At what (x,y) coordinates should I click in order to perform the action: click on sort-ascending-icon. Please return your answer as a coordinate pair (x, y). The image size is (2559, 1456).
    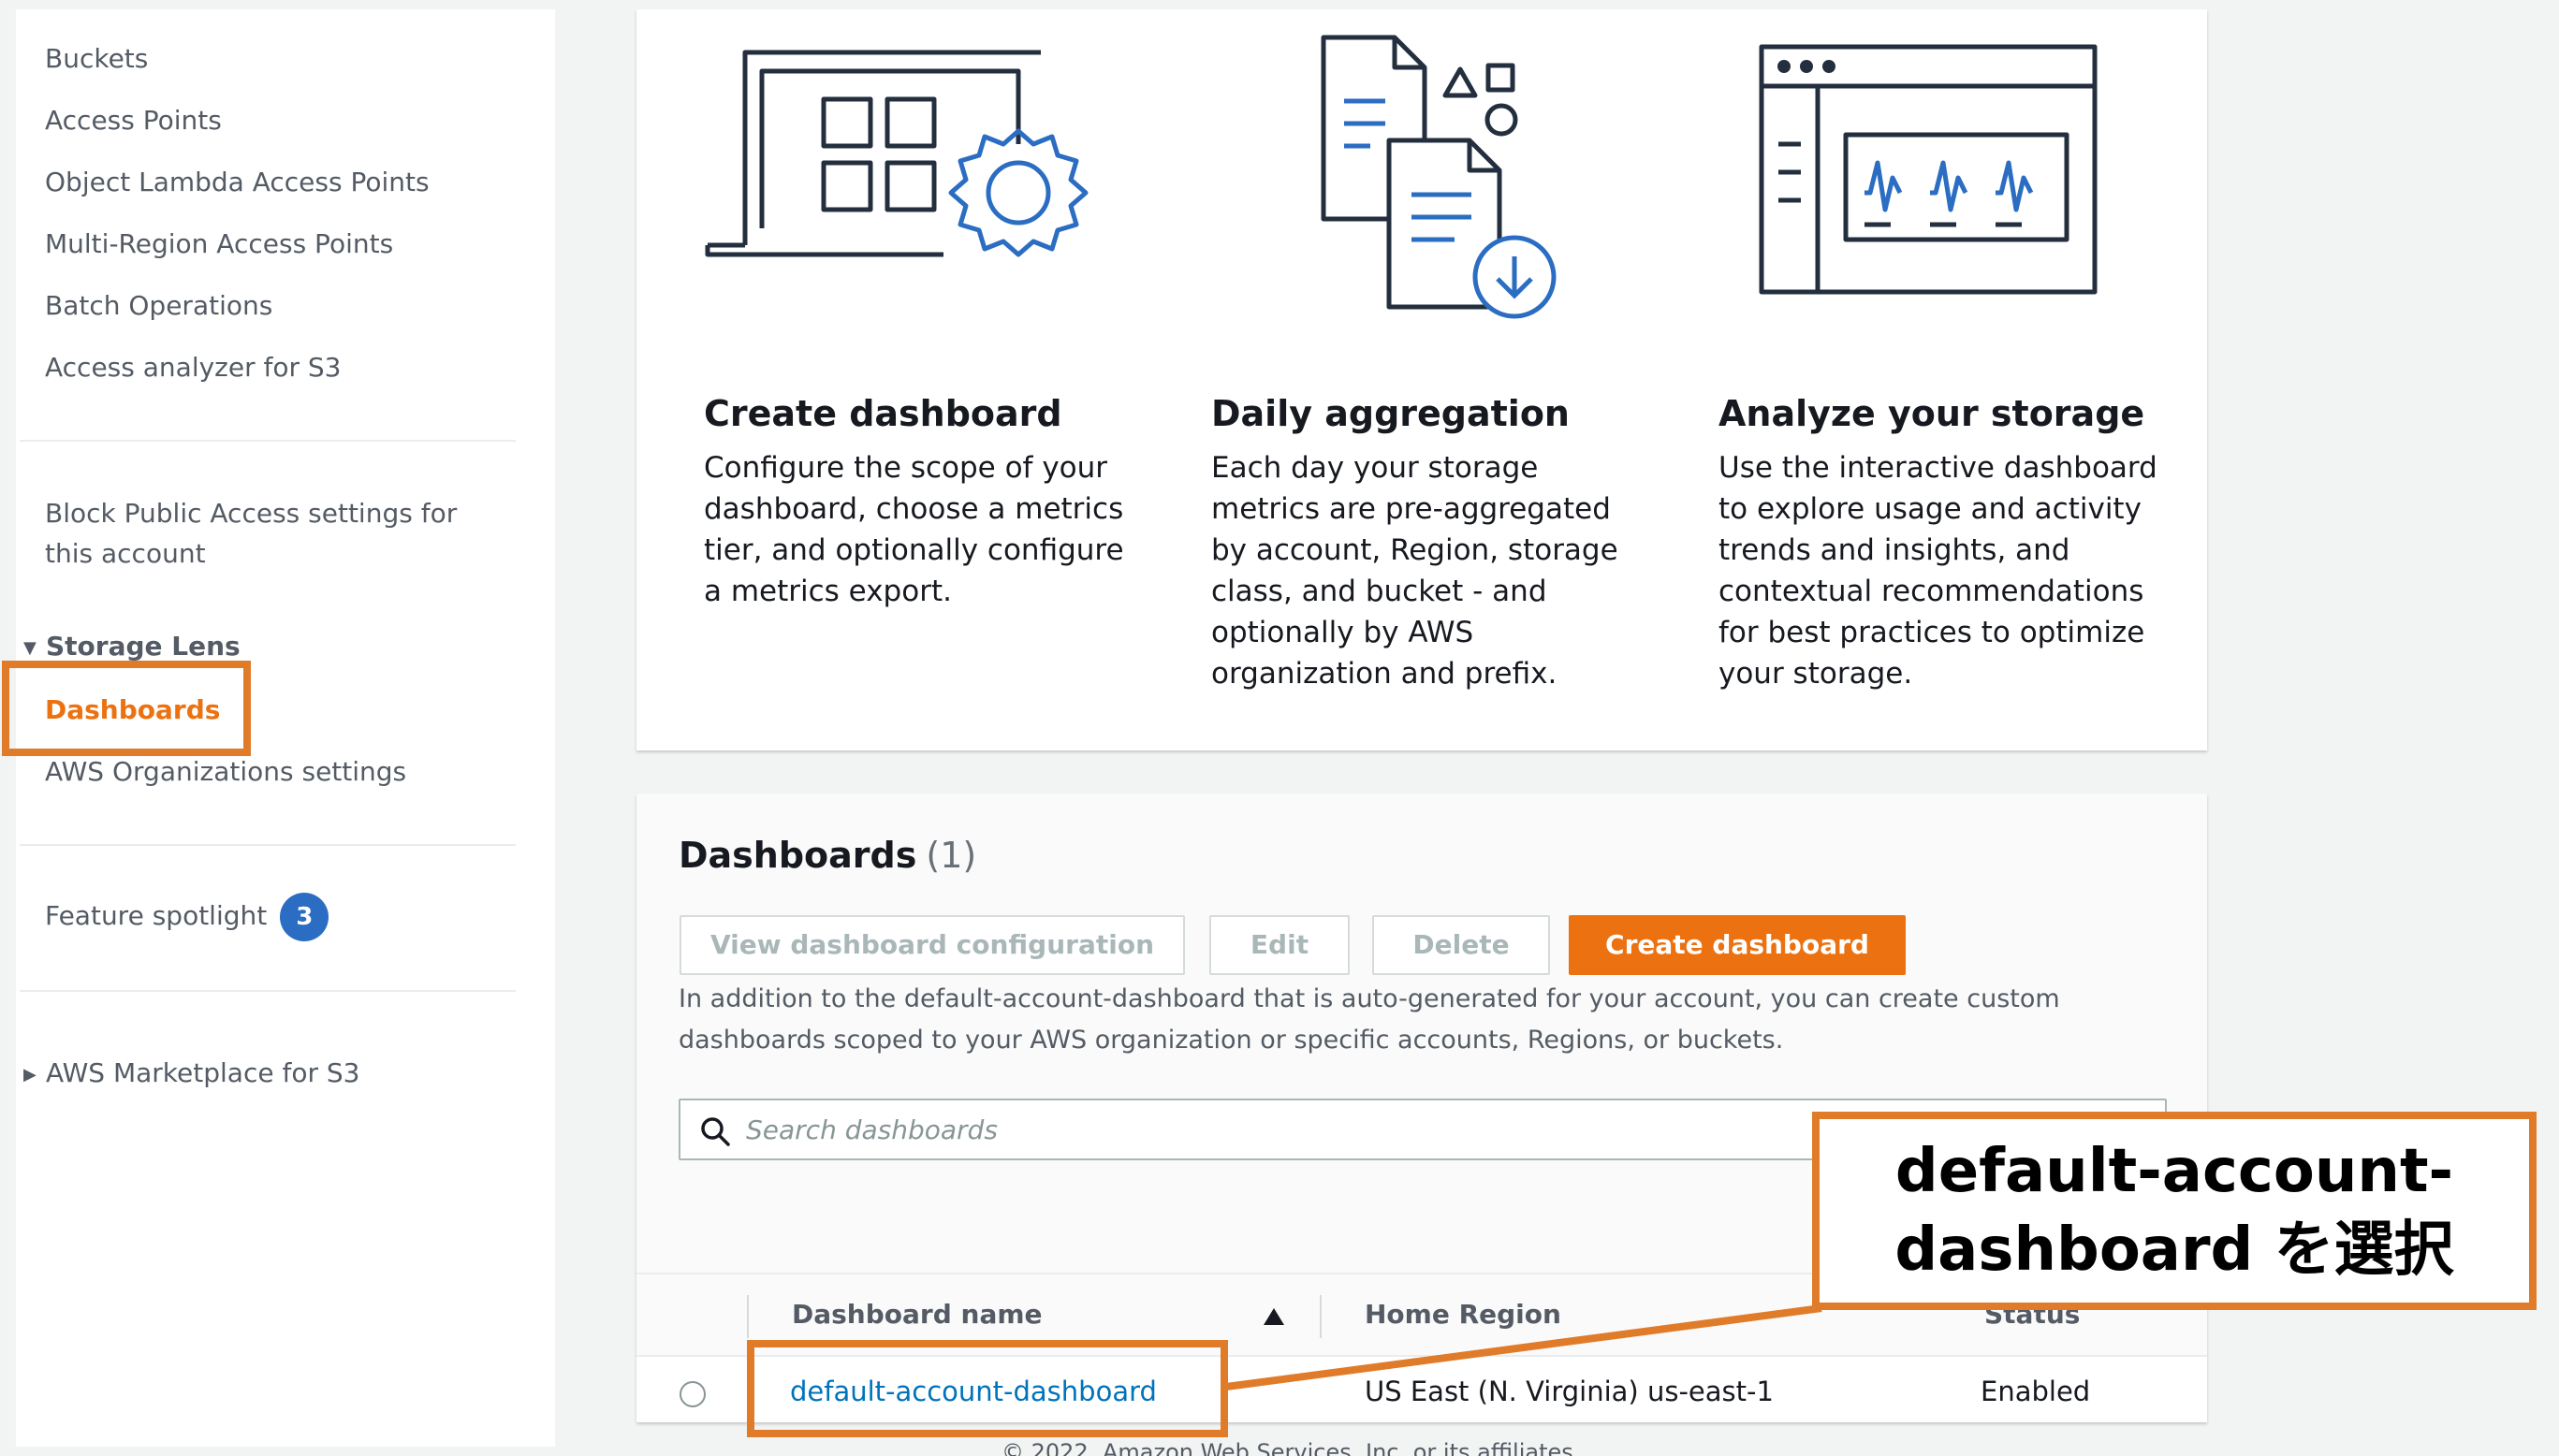
    Looking at the image, I should click on (1274, 1316).